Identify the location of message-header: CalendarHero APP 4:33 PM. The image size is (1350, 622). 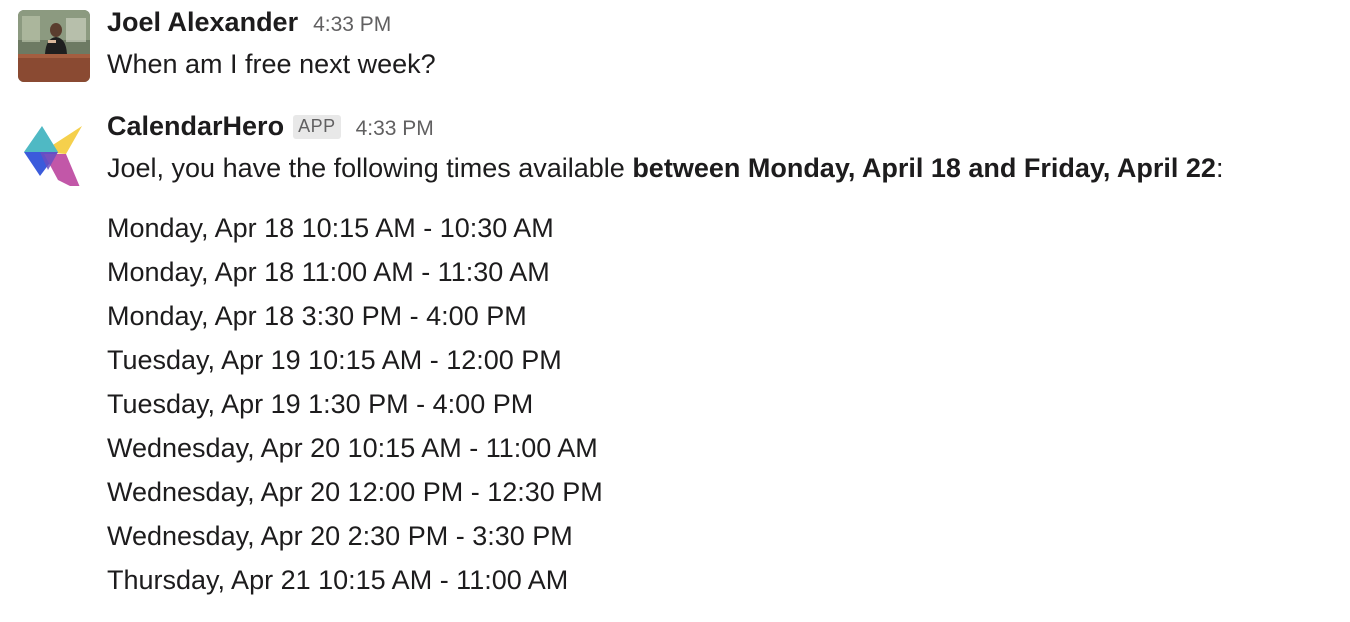
(718, 129).